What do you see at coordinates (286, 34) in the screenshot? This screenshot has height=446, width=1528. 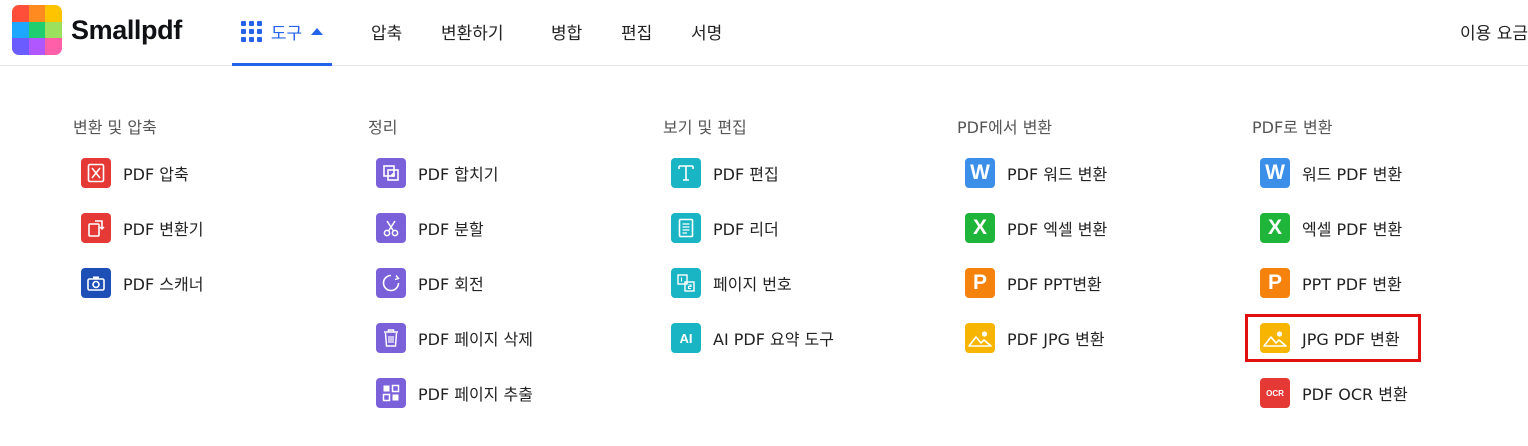 I see `nav-tools-label: 도구` at bounding box center [286, 34].